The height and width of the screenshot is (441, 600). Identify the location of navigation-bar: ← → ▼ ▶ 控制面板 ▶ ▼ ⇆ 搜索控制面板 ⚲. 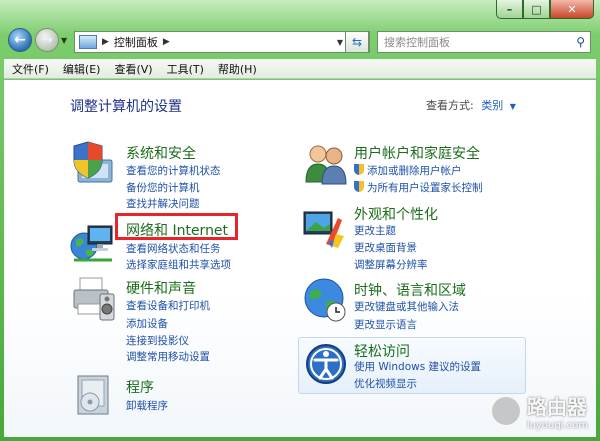
(300, 40).